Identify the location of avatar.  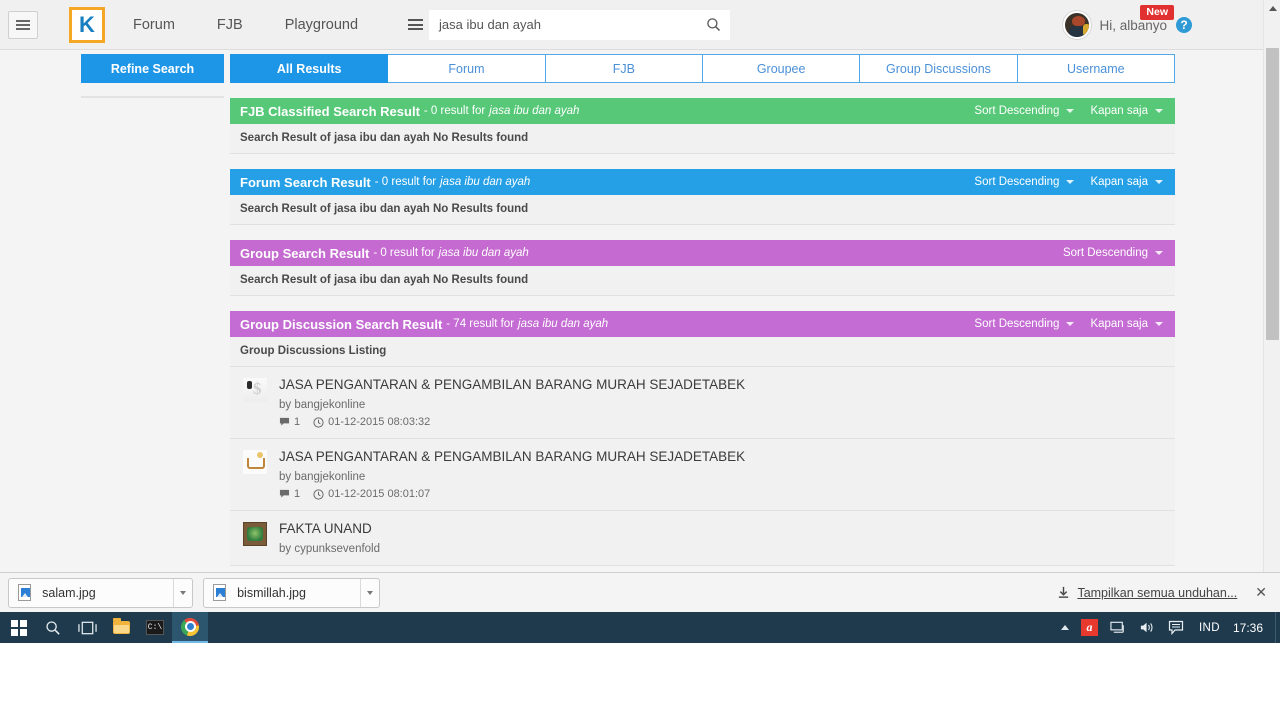
(1077, 25).